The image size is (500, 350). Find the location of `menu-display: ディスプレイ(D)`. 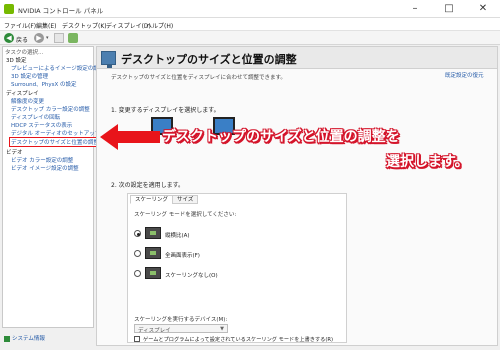

menu-display: ディスプレイ(D) is located at coordinates (128, 25).